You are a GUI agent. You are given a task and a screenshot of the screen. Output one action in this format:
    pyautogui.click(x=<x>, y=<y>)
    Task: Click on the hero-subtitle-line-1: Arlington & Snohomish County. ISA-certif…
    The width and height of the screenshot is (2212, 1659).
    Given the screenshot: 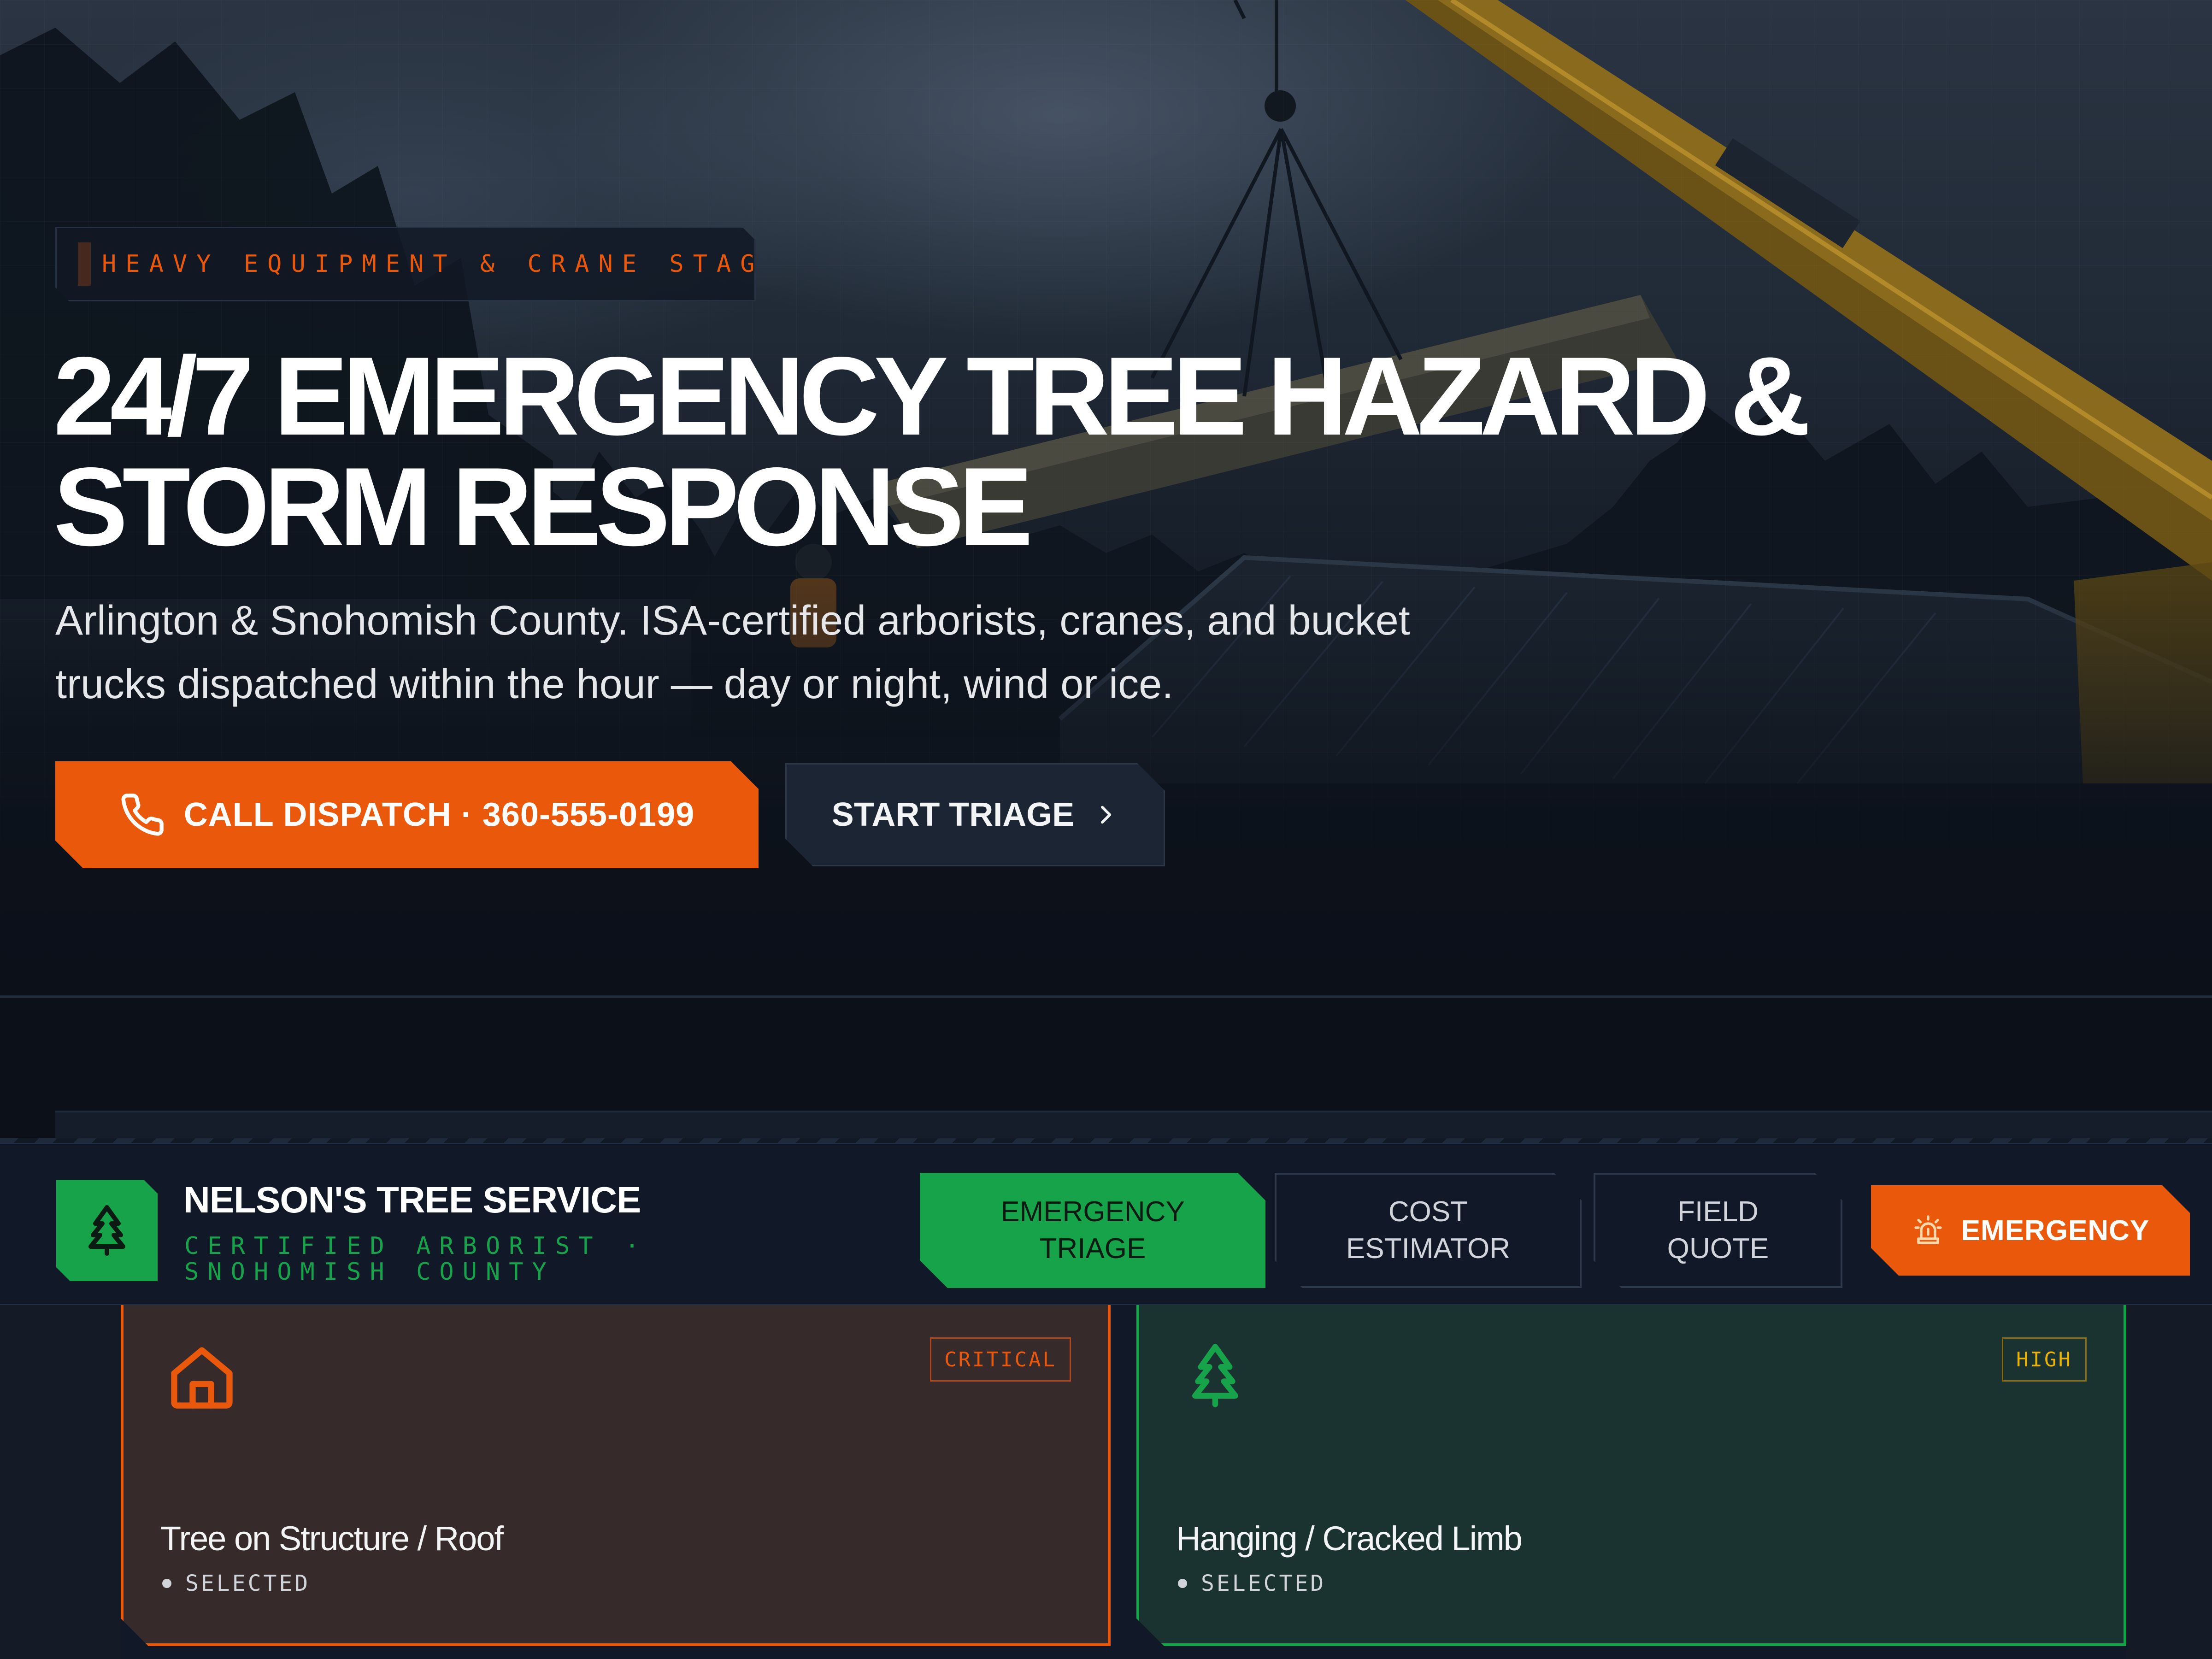 What is the action you would take?
    pyautogui.click(x=732, y=621)
    